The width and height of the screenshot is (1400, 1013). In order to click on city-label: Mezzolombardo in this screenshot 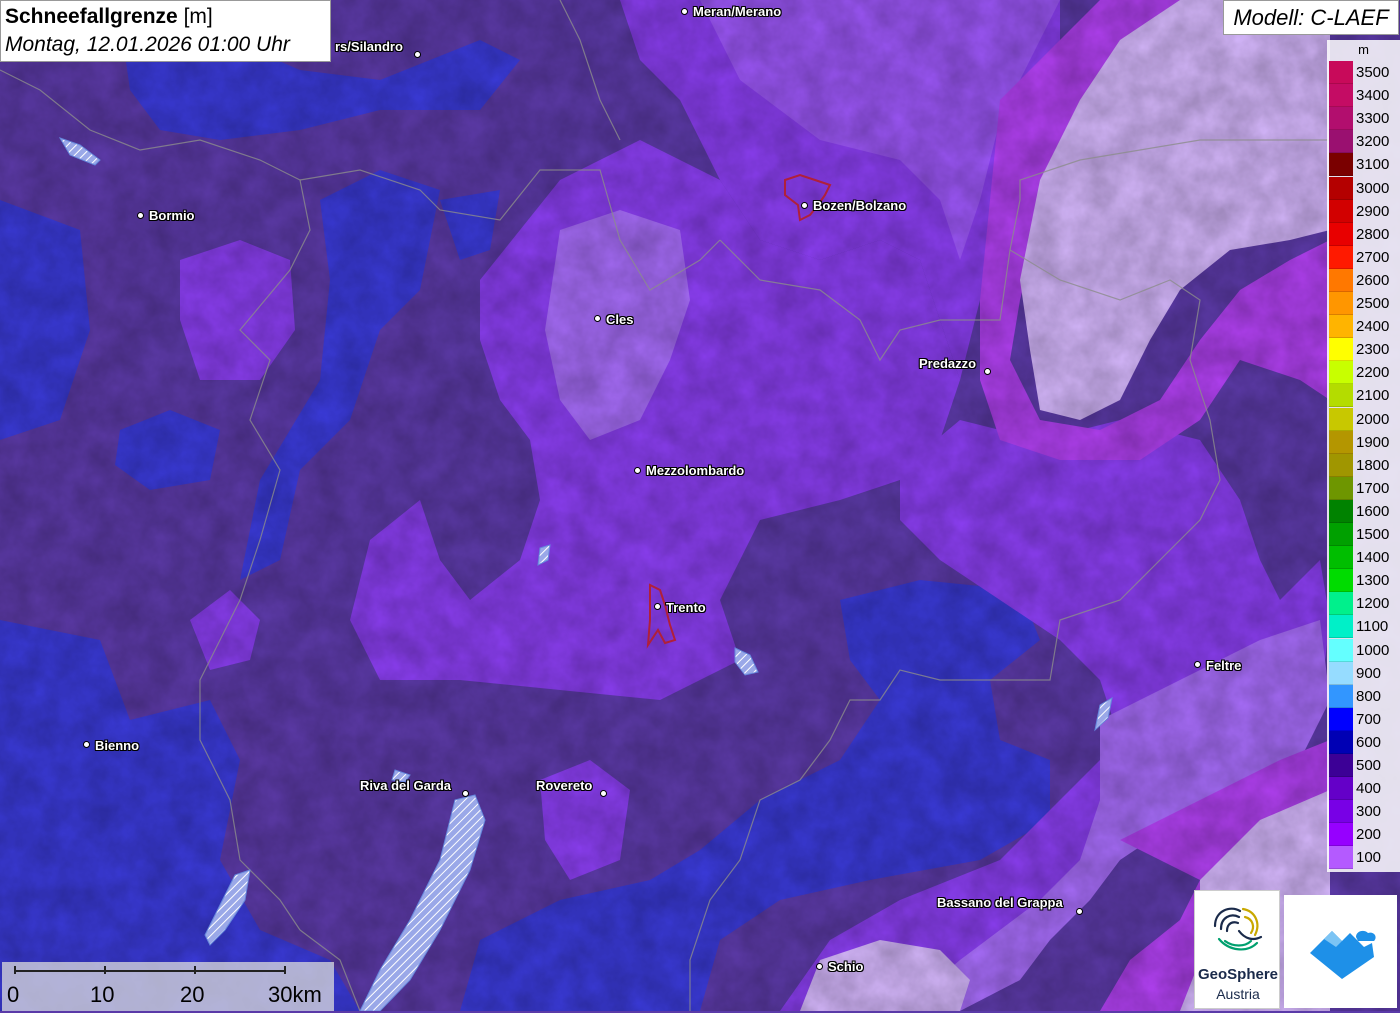, I will do `click(695, 470)`.